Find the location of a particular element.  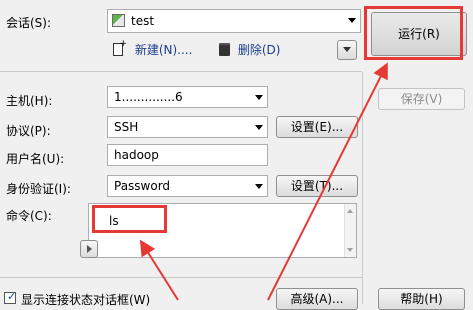

arrow-to-command is located at coordinates (159, 270).